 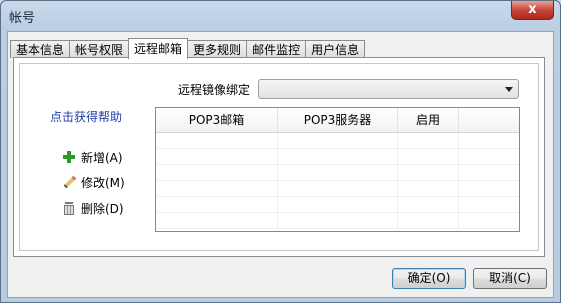 What do you see at coordinates (214, 90) in the screenshot?
I see `mirror-binding-label: 远程镜像绑定` at bounding box center [214, 90].